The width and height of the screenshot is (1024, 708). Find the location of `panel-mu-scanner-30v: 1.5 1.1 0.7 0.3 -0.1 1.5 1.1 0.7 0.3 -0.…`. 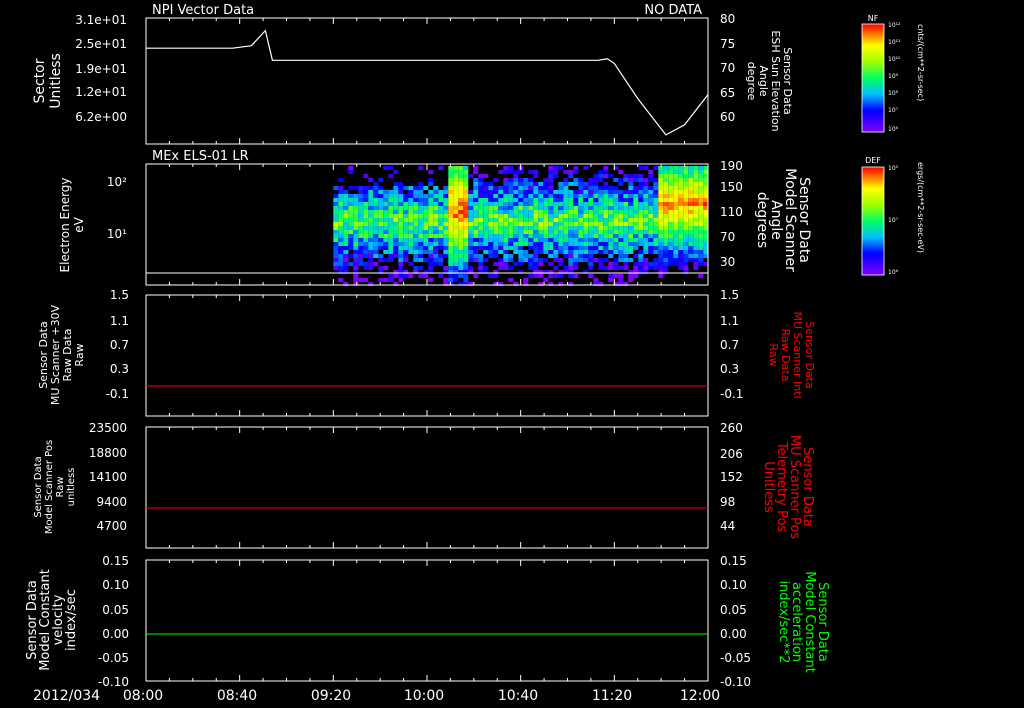

panel-mu-scanner-30v: 1.5 1.1 0.7 0.3 -0.1 1.5 1.1 0.7 0.3 -0.… is located at coordinates (426, 352).